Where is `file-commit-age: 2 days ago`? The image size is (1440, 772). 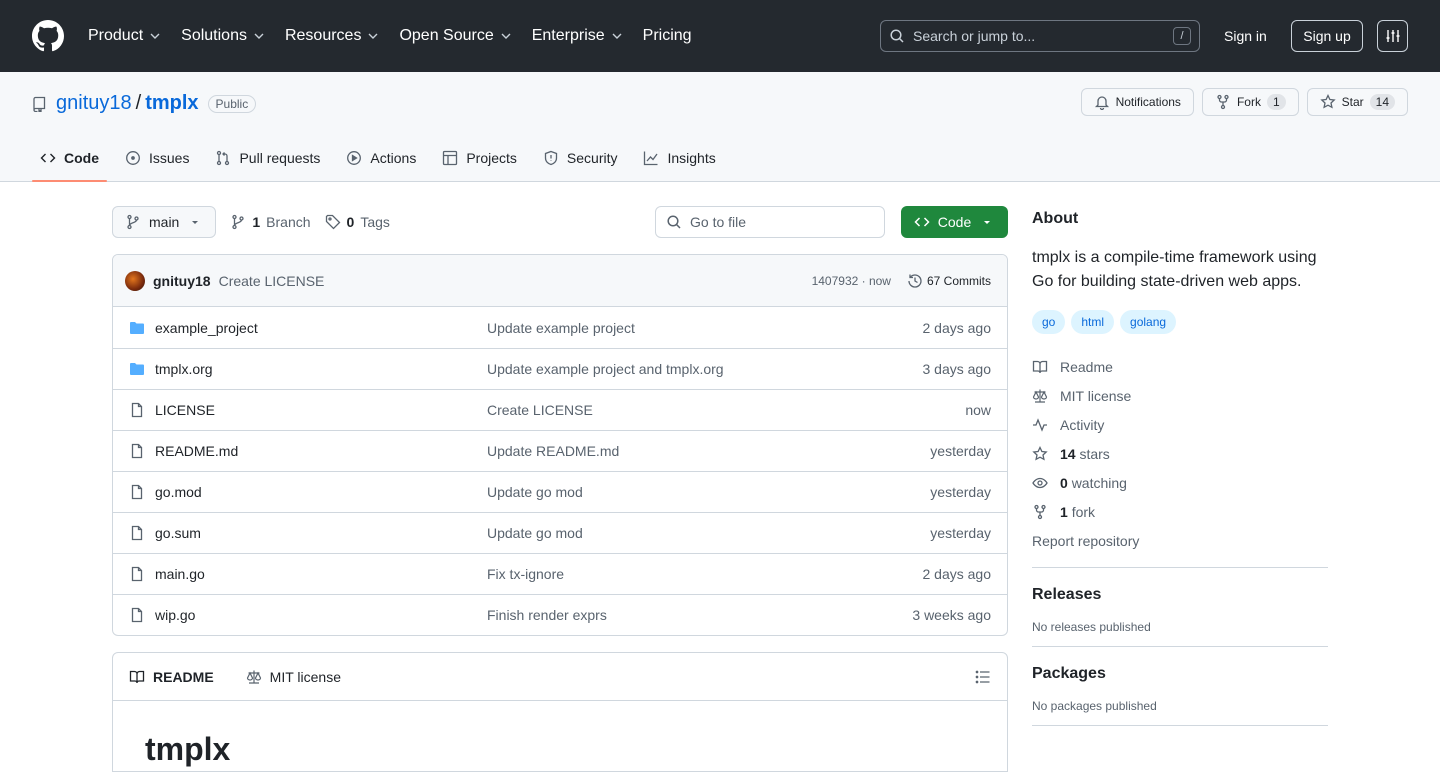 file-commit-age: 2 days ago is located at coordinates (957, 574).